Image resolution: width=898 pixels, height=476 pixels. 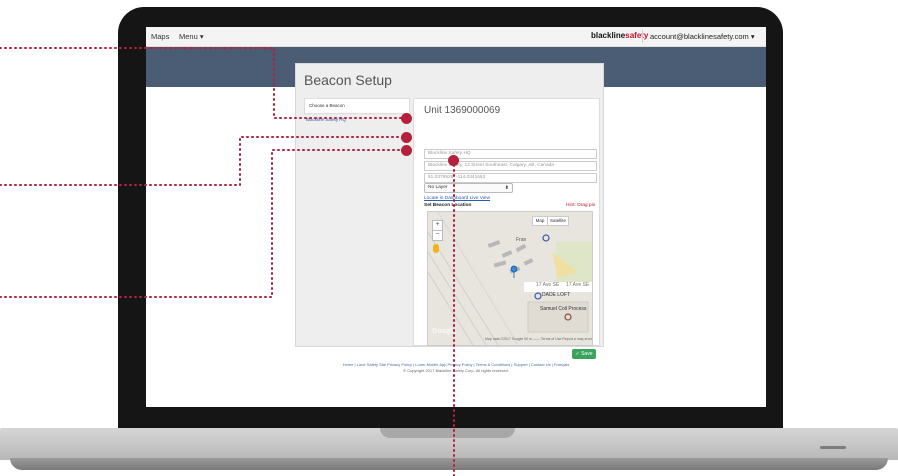 I want to click on callout-line-name, so click(x=203, y=83).